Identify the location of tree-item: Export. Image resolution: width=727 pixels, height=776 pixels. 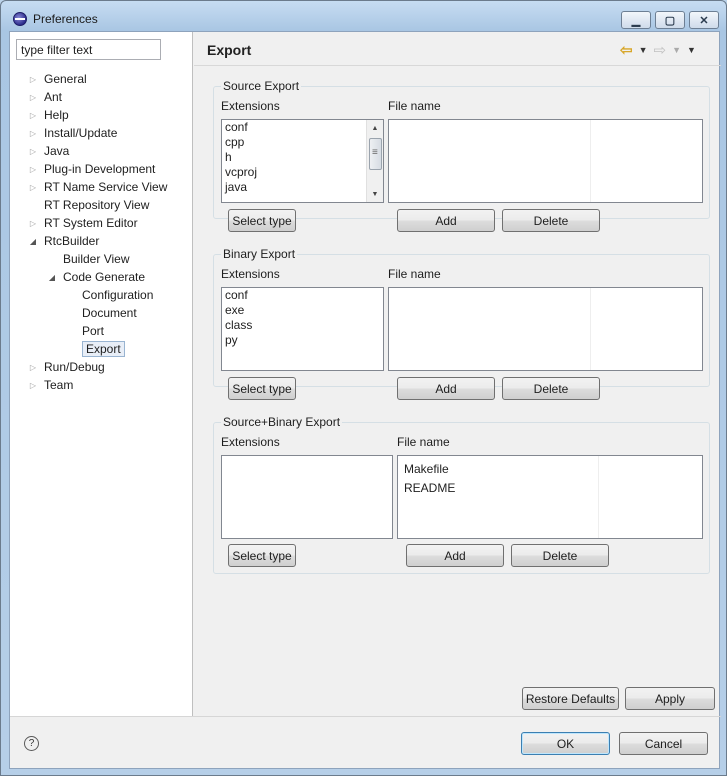
(95, 349).